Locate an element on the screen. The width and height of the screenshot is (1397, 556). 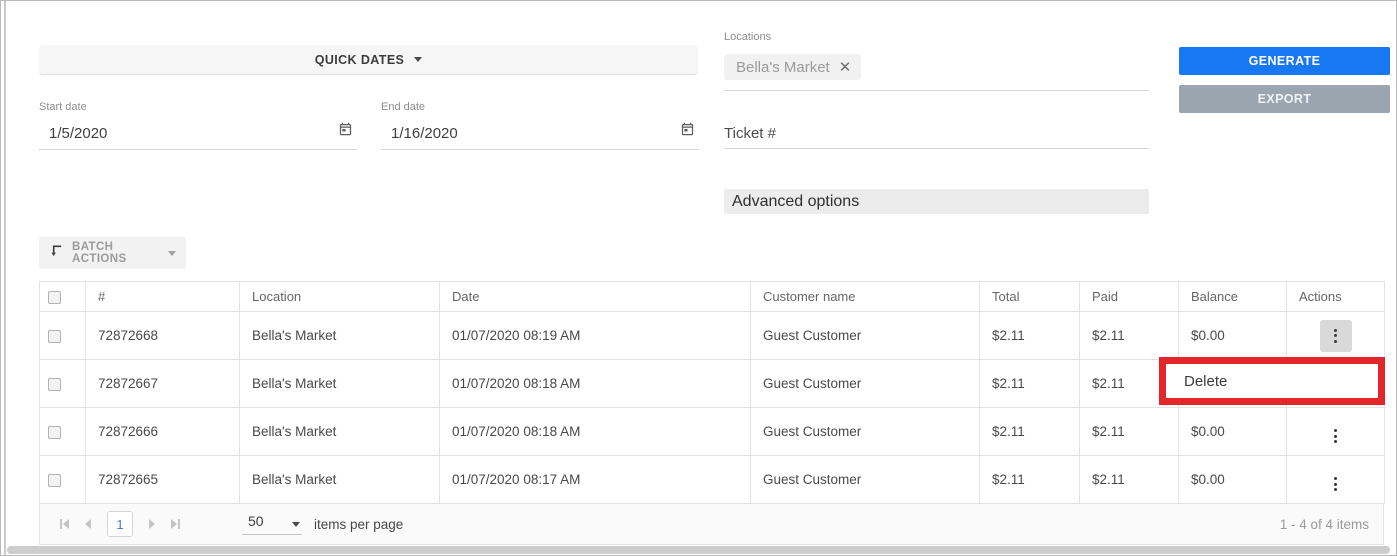
kebab-menu-icon is located at coordinates (1335, 335).